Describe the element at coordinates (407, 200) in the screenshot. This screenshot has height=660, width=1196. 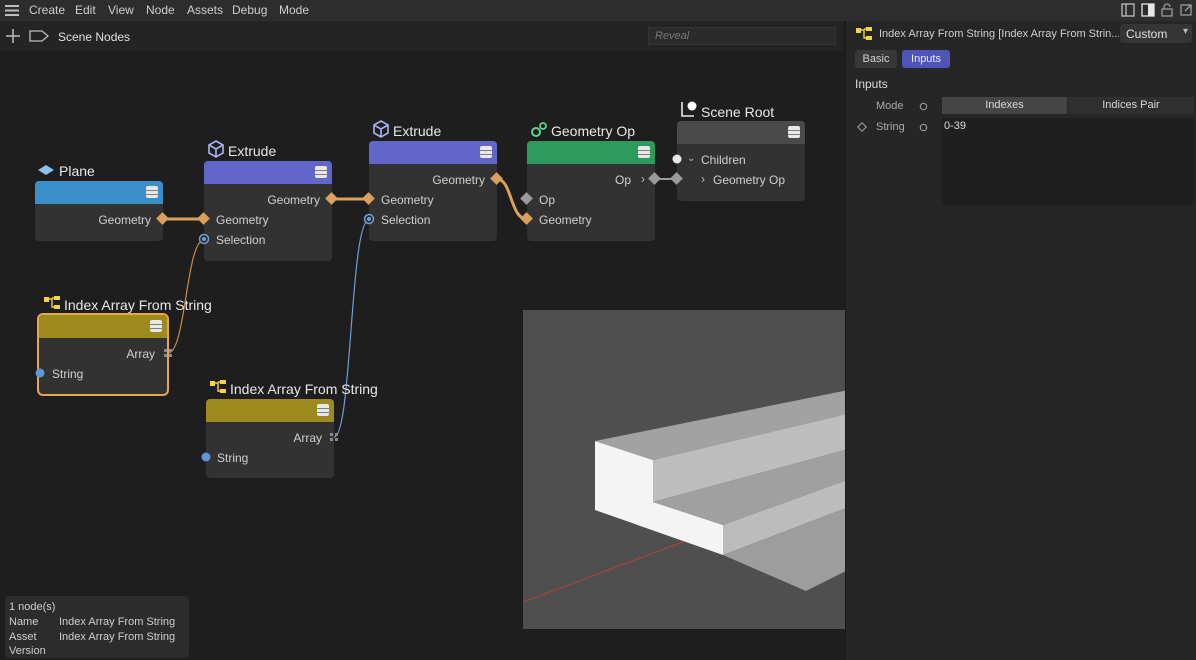
I see `extrude2-geometry-input: Geometry` at that location.